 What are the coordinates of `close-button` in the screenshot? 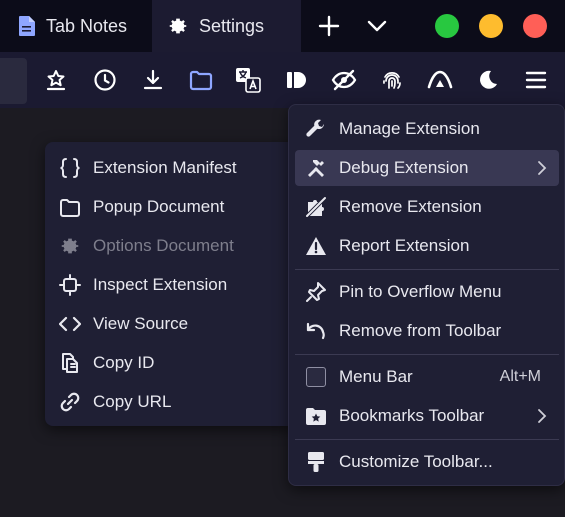 It's located at (535, 26).